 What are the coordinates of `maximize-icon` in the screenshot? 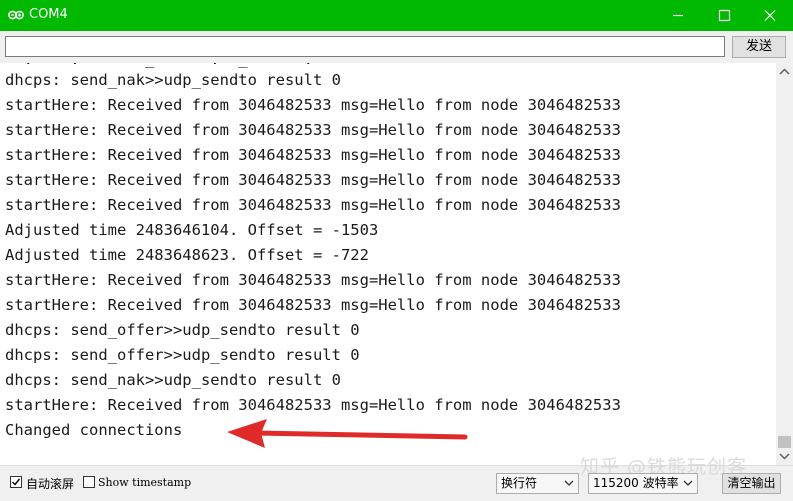 It's located at (724, 15).